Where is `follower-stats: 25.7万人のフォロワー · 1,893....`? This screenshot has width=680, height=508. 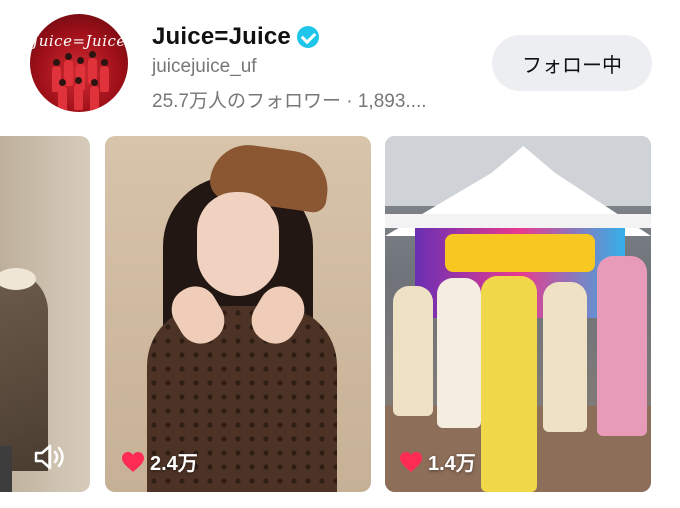
follower-stats: 25.7万人のフォロワー · 1,893.... is located at coordinates (289, 101).